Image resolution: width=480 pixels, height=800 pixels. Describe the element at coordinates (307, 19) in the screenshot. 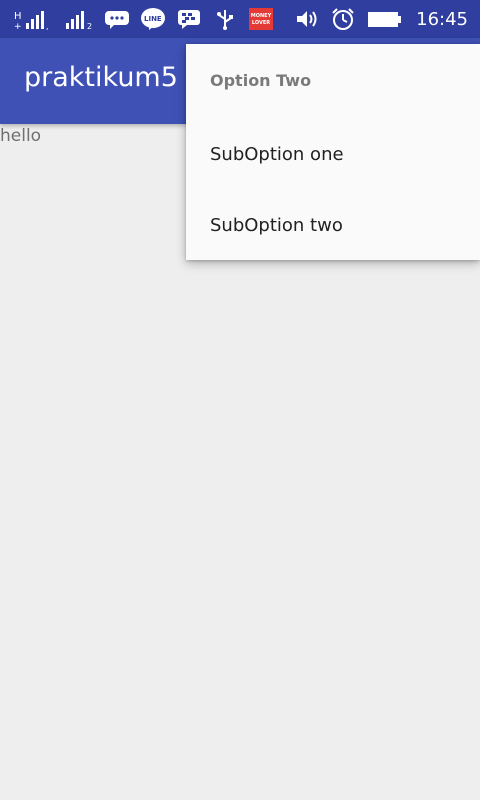

I see `volume-icon` at that location.